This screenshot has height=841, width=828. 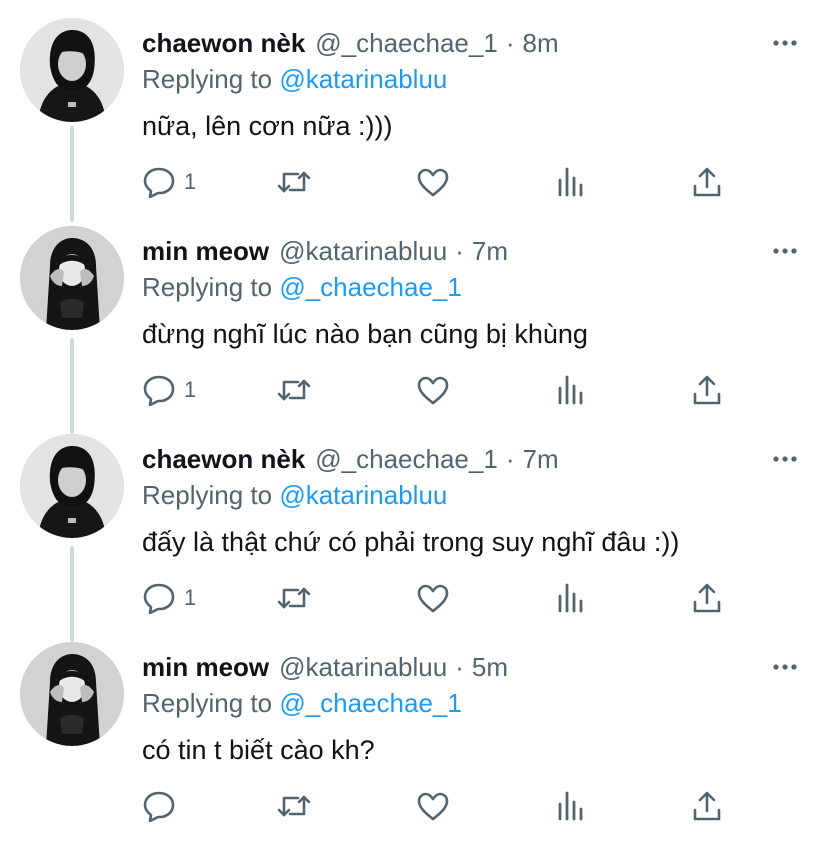 I want to click on tweet-actions, so click(x=442, y=806).